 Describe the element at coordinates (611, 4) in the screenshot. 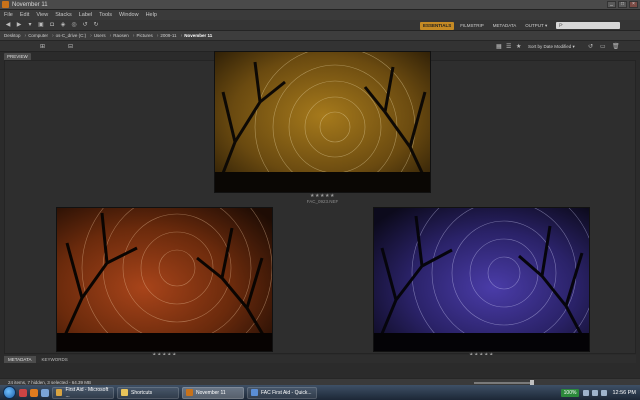

I see `minimize-button: _` at that location.